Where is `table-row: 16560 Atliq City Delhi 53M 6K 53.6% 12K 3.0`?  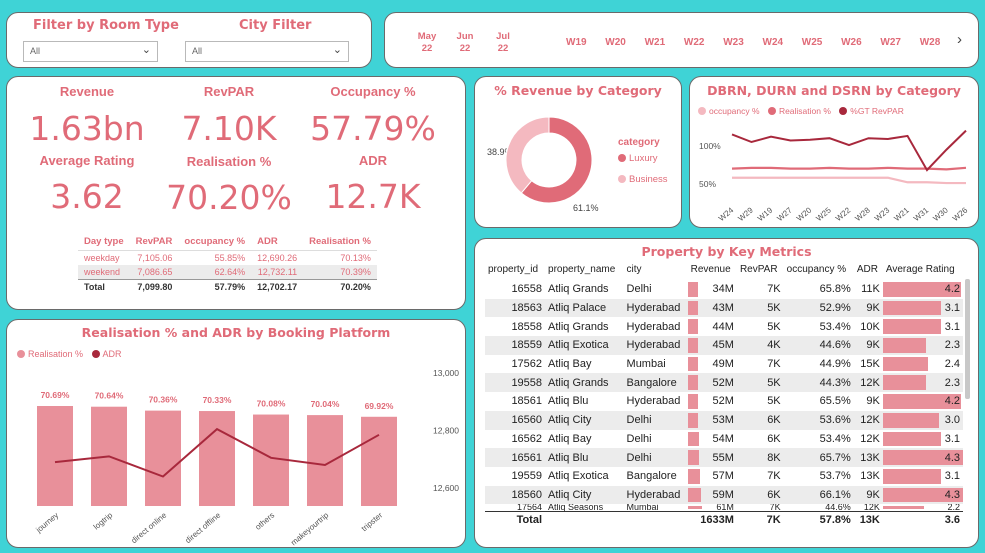
table-row: 16560 Atliq City Delhi 53M 6K 53.6% 12K 3.0 is located at coordinates (724, 420).